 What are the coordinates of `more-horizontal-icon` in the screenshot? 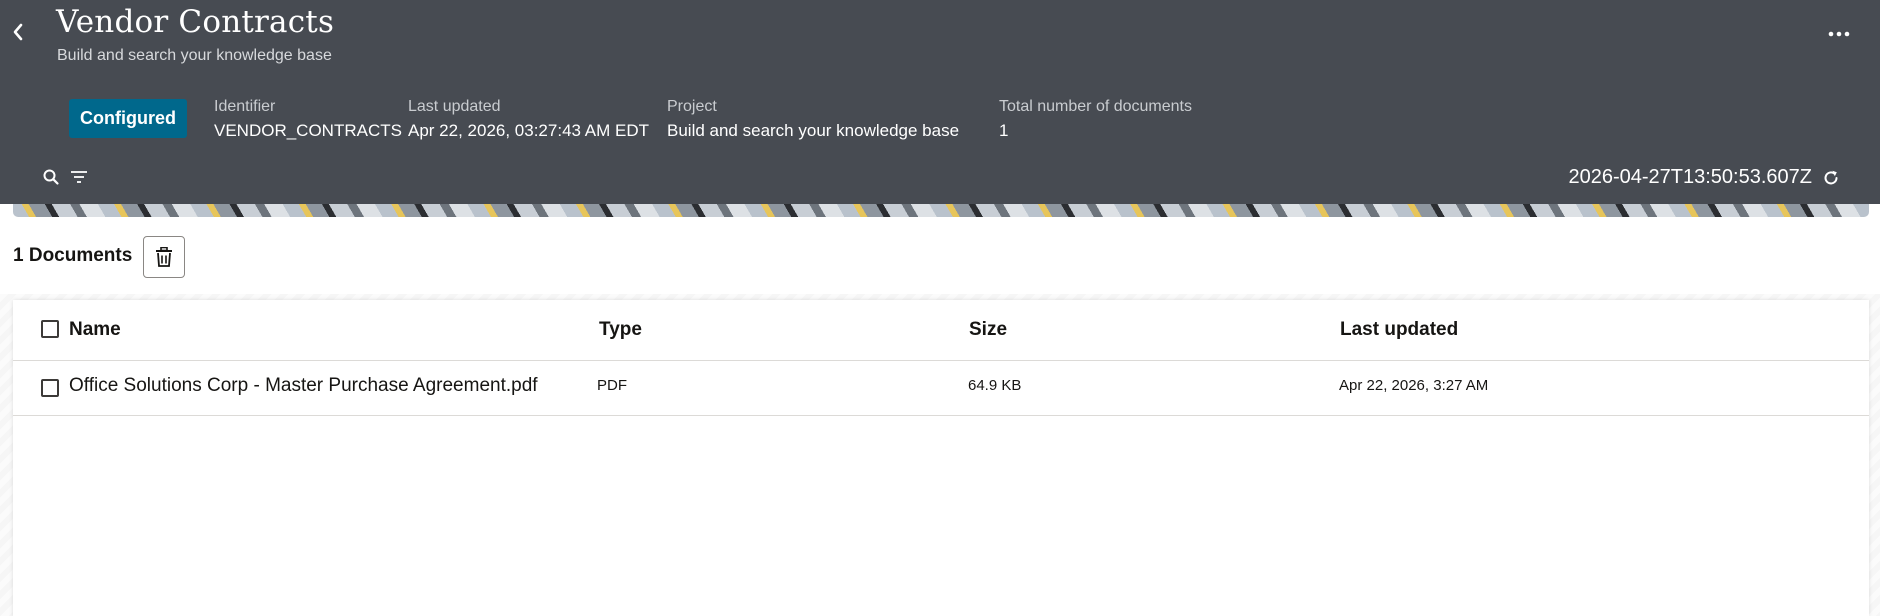 It's located at (1839, 34).